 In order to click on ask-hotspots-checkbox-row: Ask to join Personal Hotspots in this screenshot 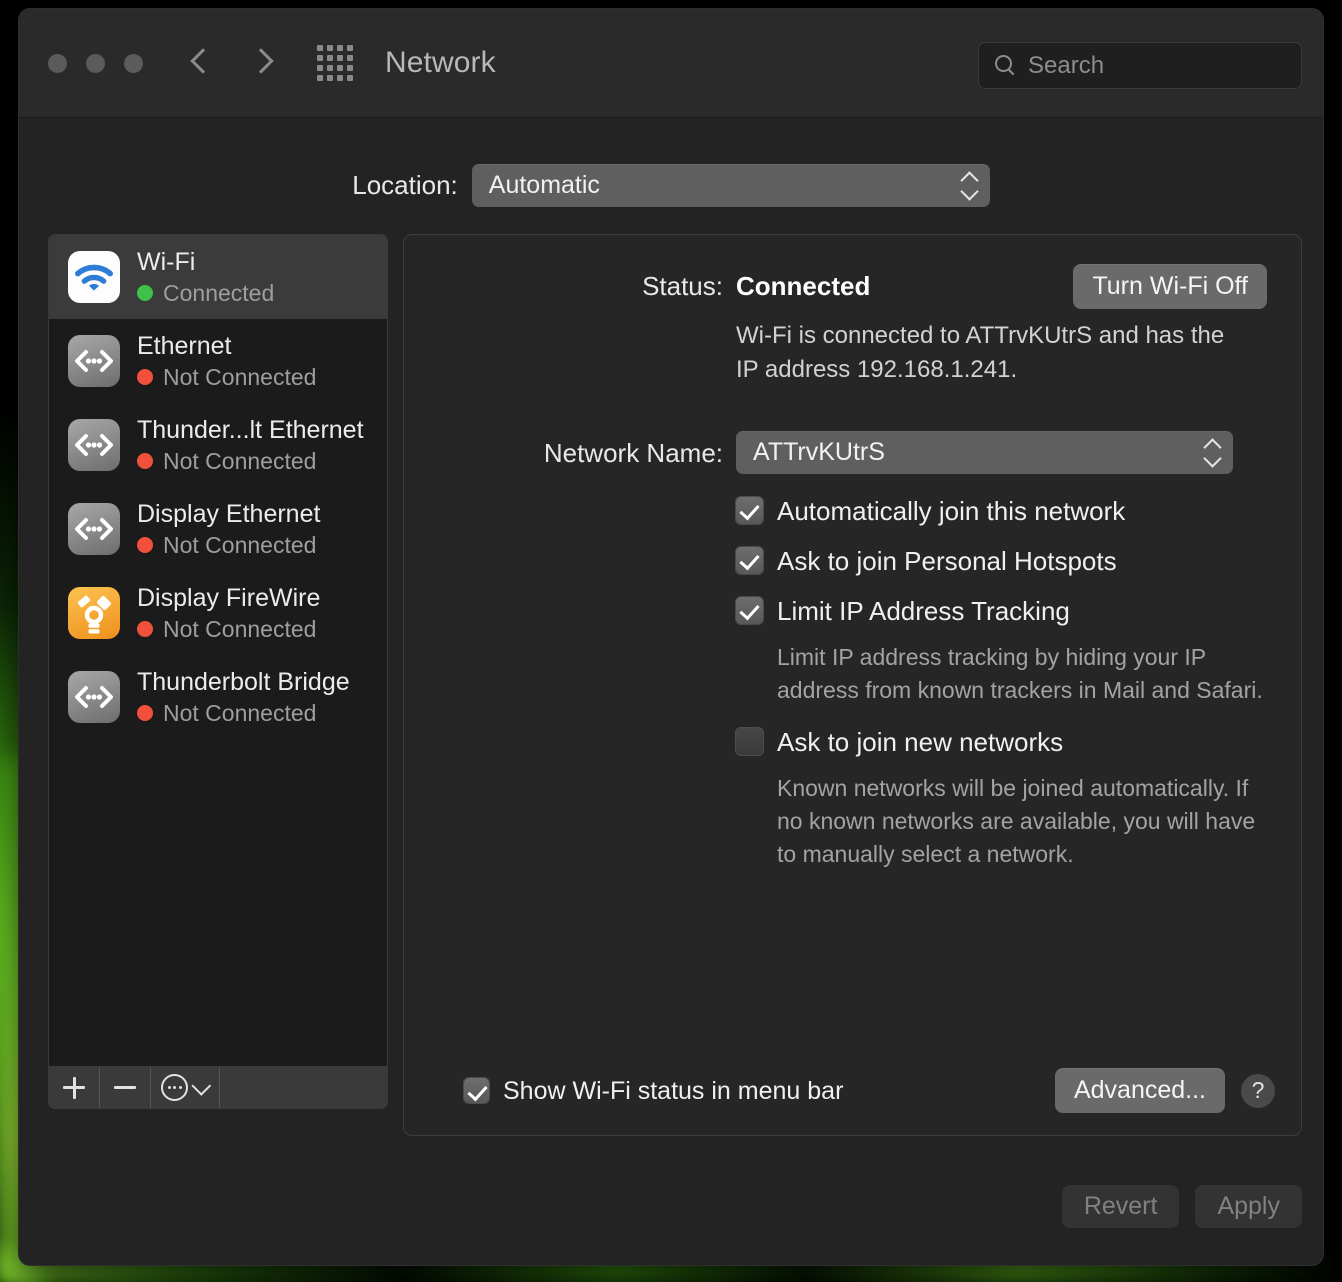, I will do `click(1001, 561)`.